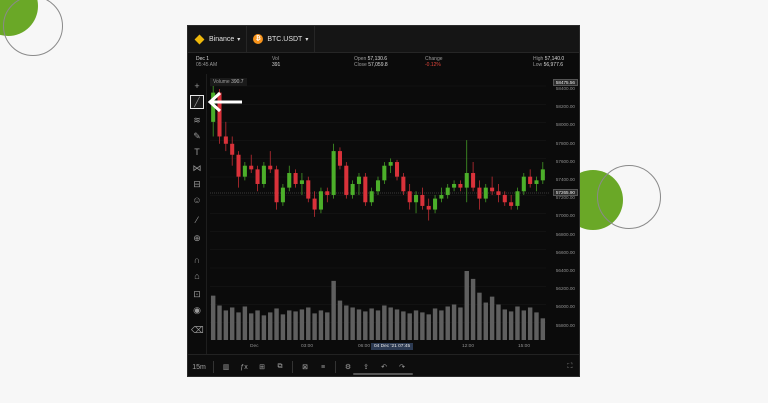 This screenshot has height=403, width=768. Describe the element at coordinates (565, 289) in the screenshot. I see `price-tick-label: 56200.00` at that location.